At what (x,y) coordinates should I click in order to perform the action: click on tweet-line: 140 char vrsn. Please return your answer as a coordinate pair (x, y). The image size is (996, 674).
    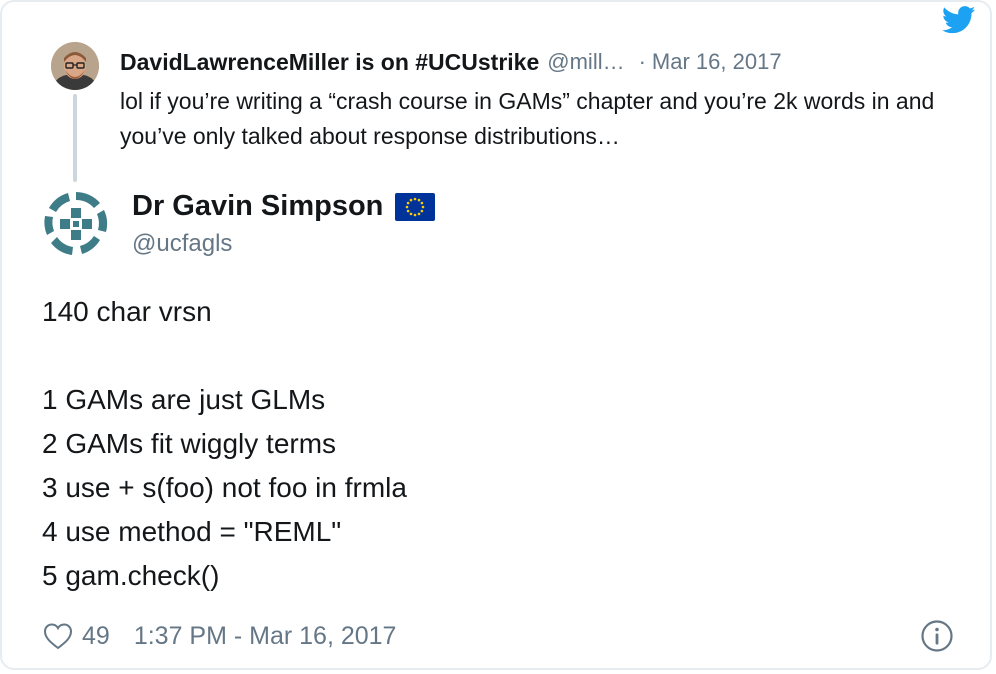
    Looking at the image, I should click on (127, 311).